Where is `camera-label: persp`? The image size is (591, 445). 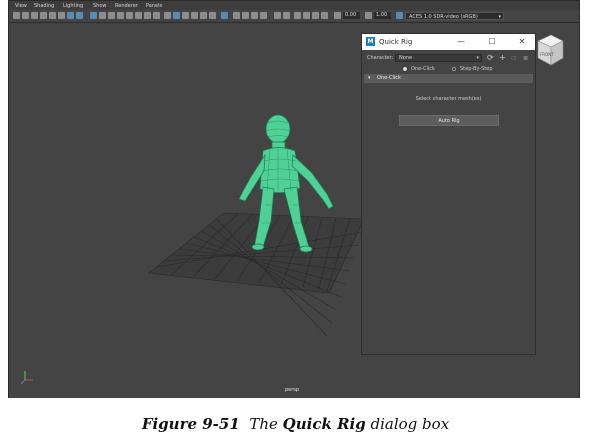
camera-label: persp is located at coordinates (292, 390).